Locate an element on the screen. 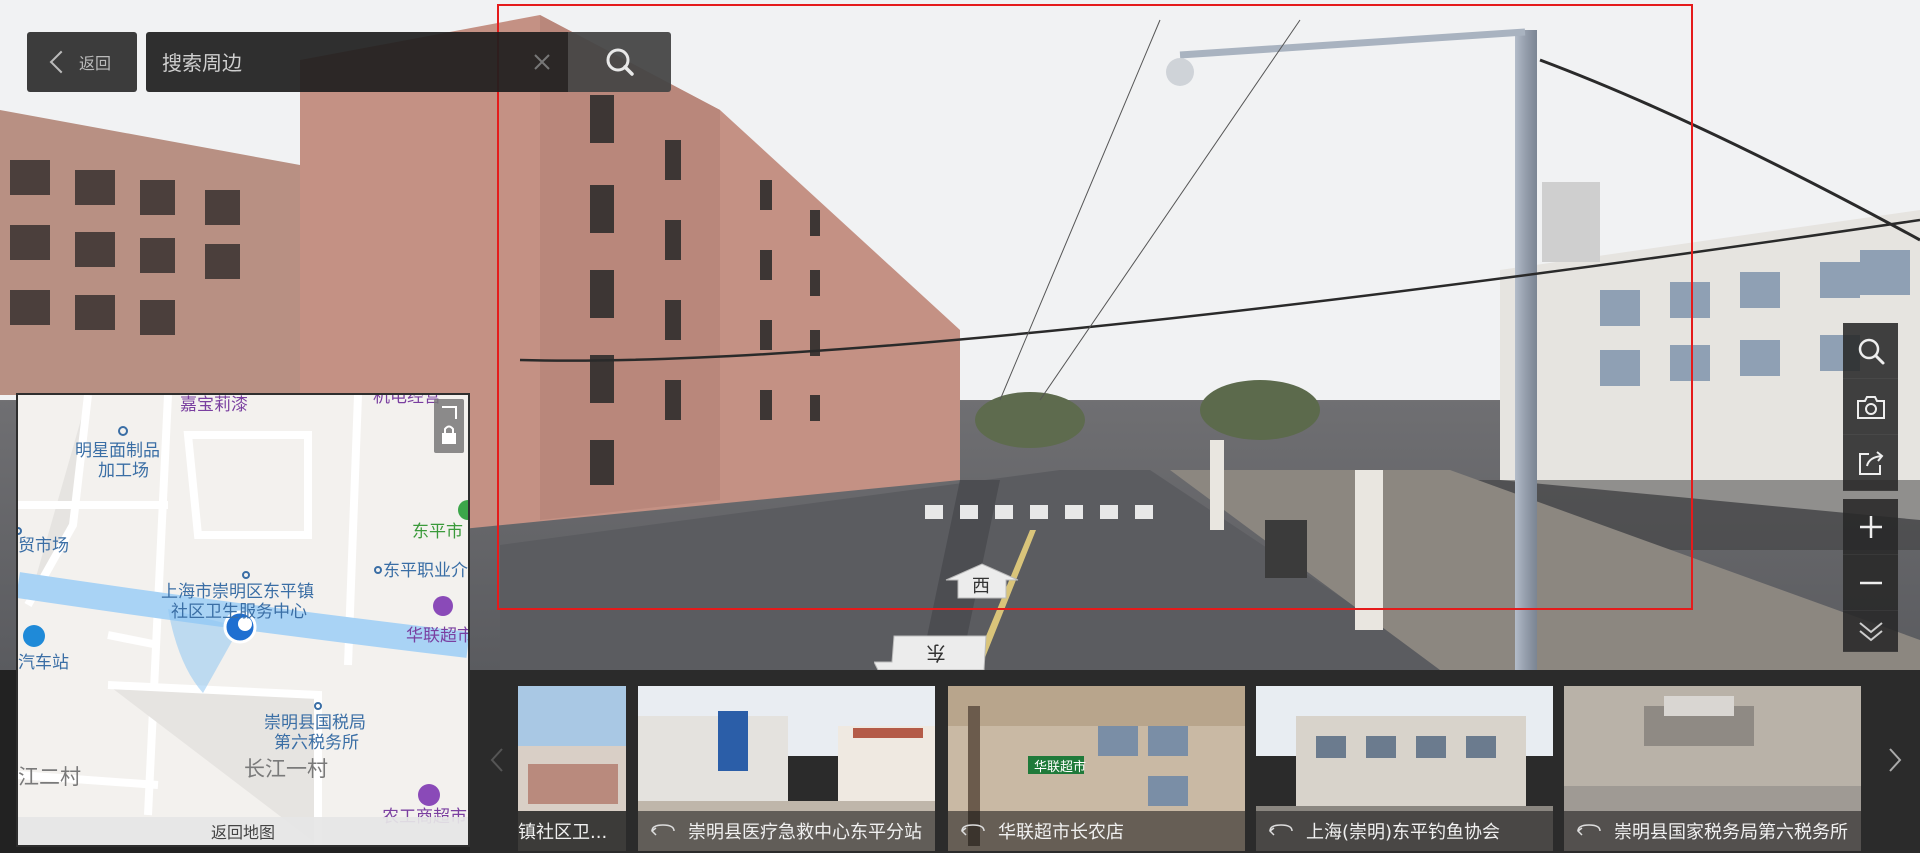 The height and width of the screenshot is (853, 1920). strip-prev-button is located at coordinates (497, 760).